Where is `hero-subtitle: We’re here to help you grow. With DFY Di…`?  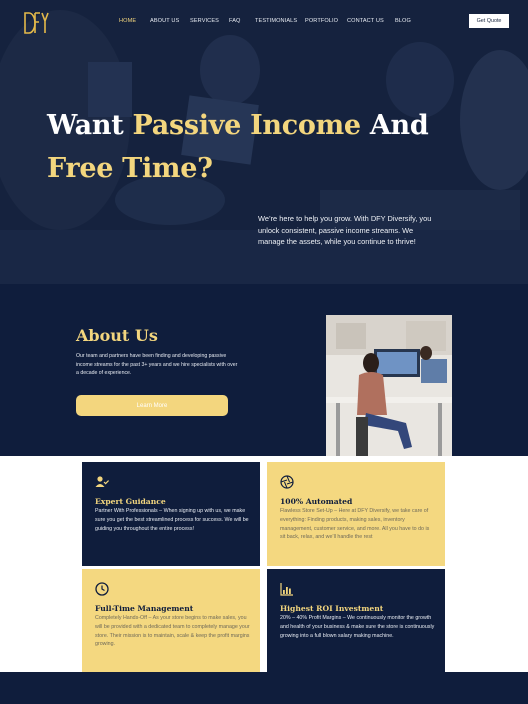 hero-subtitle: We’re here to help you grow. With DFY Di… is located at coordinates (345, 230).